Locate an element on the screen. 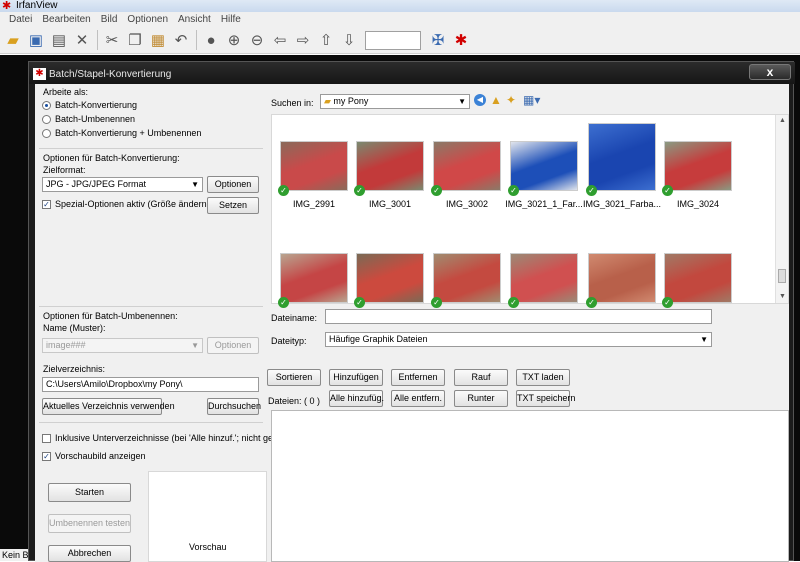  toolbar: ▰ ▣ ▤ ✕ ✂ ❐ ▦ ↶ ● ⊕ ⊖ ⇦ ⇨ ⇧ ⇩ ✠ ✱ is located at coordinates (400, 40).